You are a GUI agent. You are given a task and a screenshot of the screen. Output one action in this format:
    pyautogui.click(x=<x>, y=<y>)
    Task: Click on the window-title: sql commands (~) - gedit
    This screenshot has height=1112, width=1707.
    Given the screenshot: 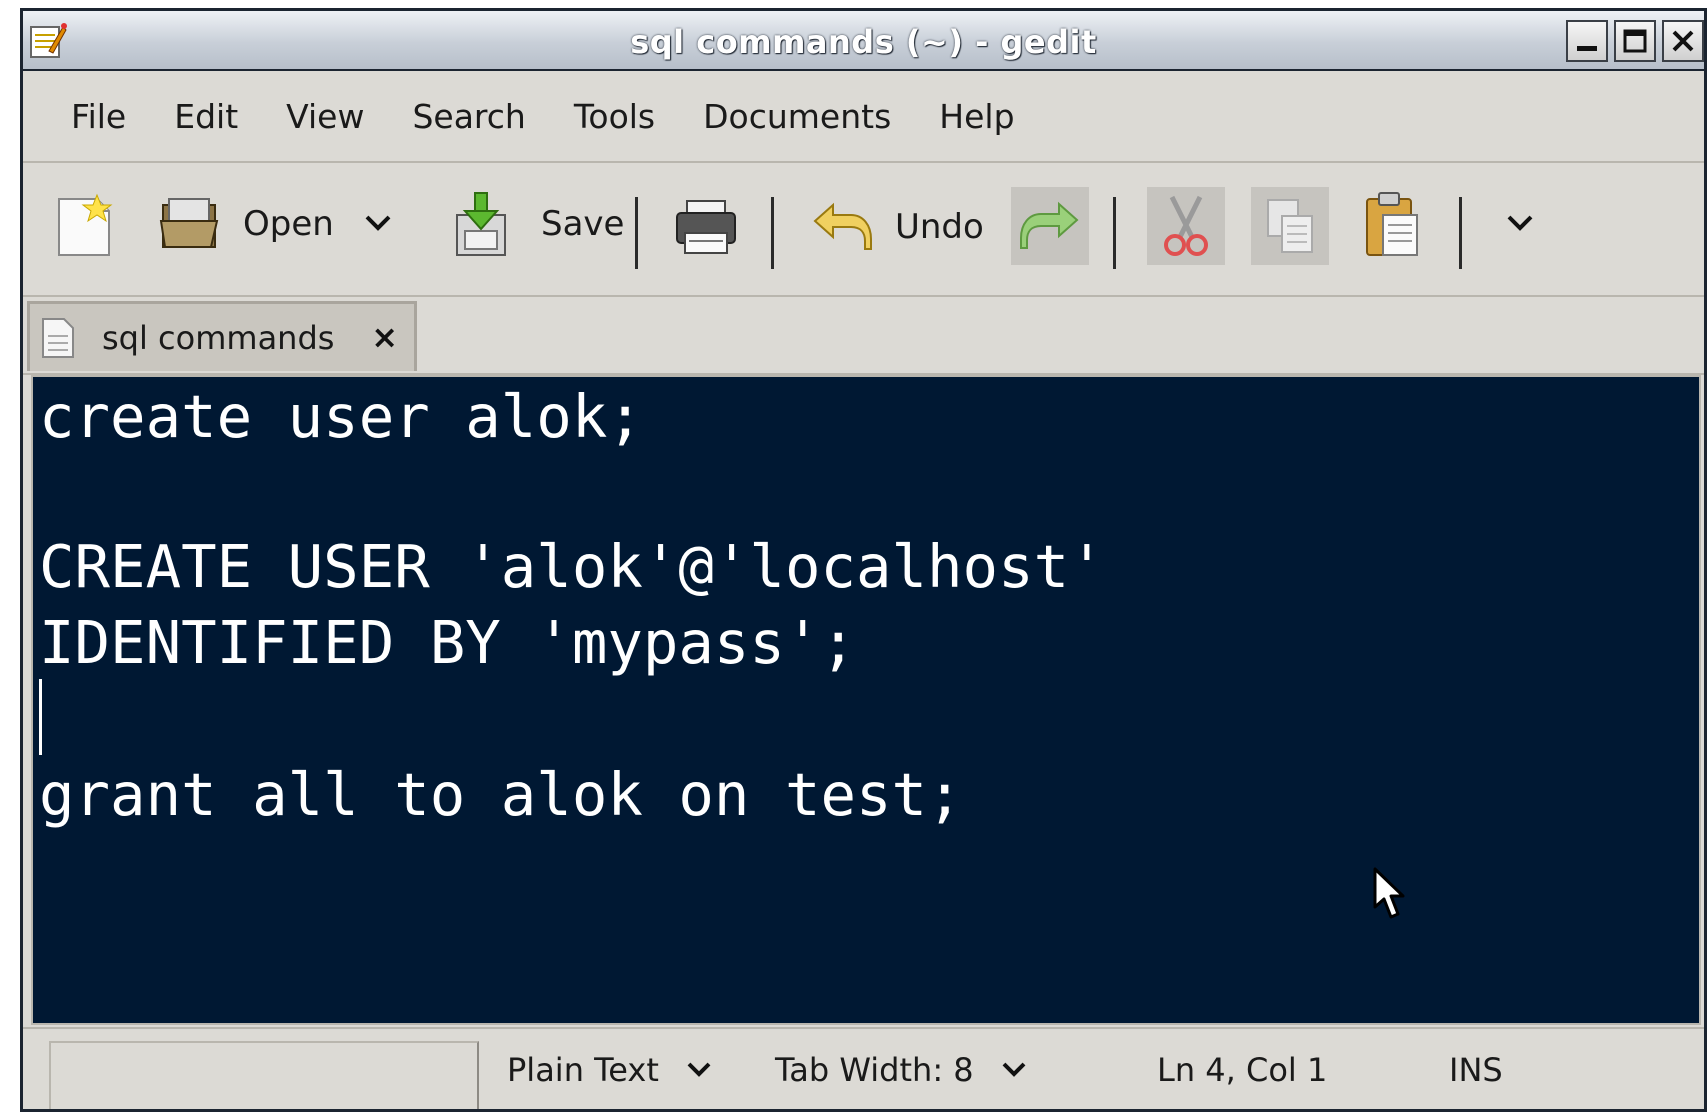 What is the action you would take?
    pyautogui.click(x=863, y=42)
    